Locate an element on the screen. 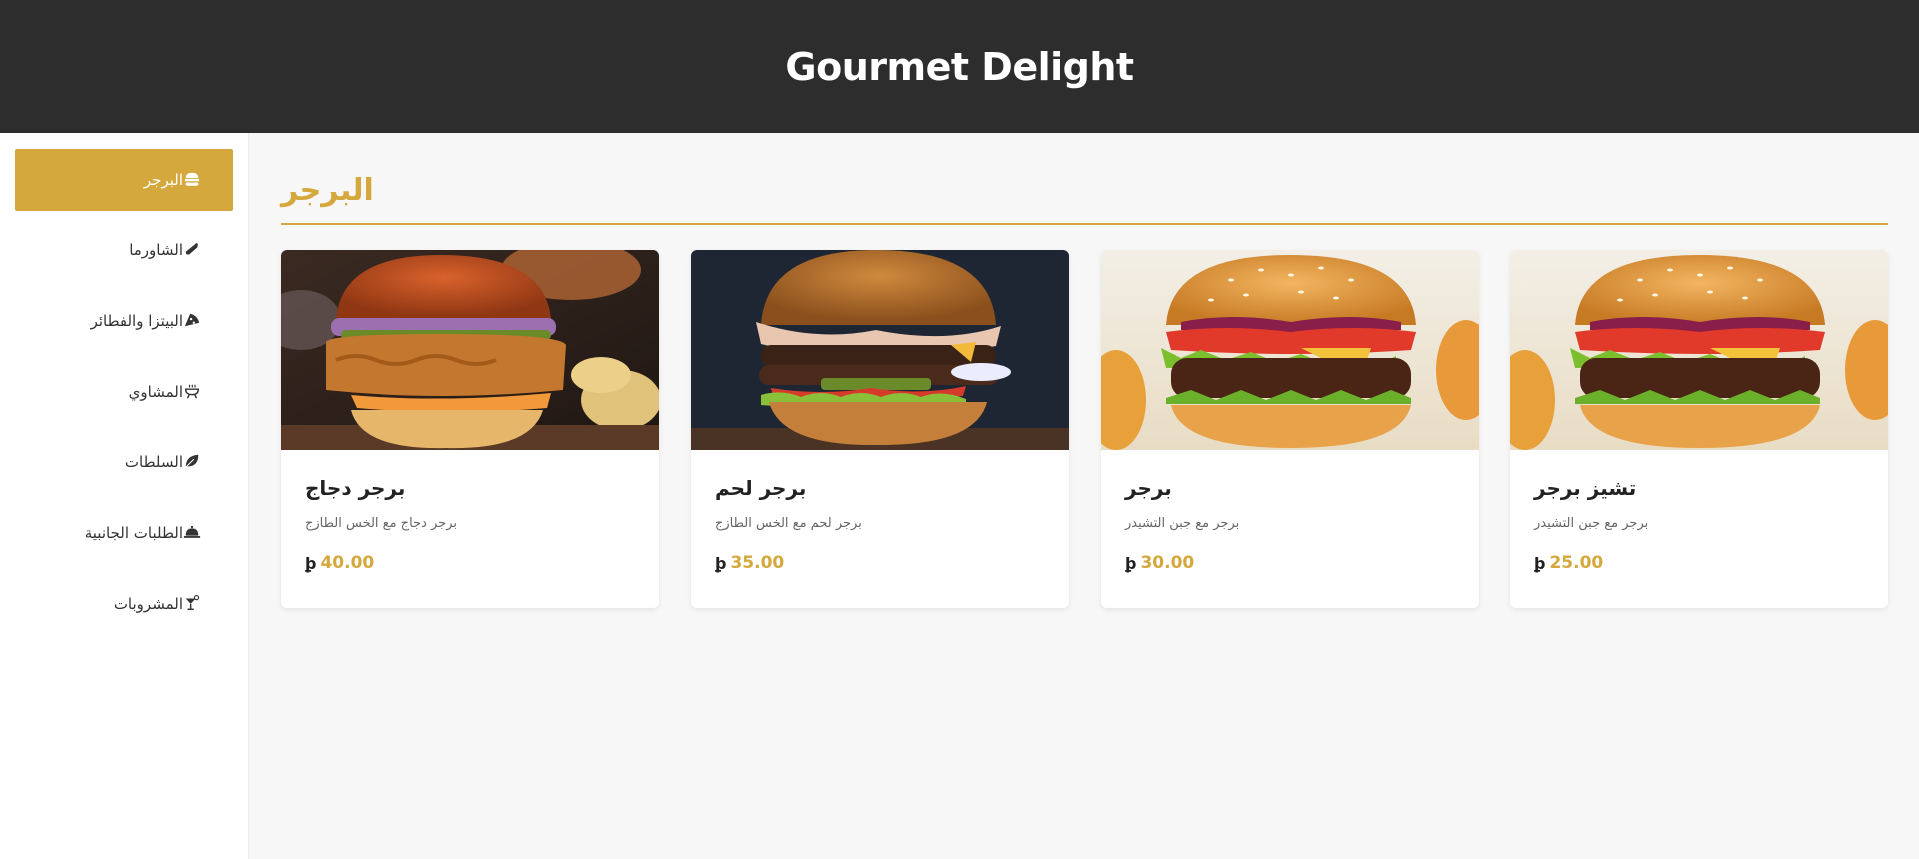  product-card: تشيز برجر برجر مع جبن التشيدر ꝧ 25.00 is located at coordinates (1699, 429).